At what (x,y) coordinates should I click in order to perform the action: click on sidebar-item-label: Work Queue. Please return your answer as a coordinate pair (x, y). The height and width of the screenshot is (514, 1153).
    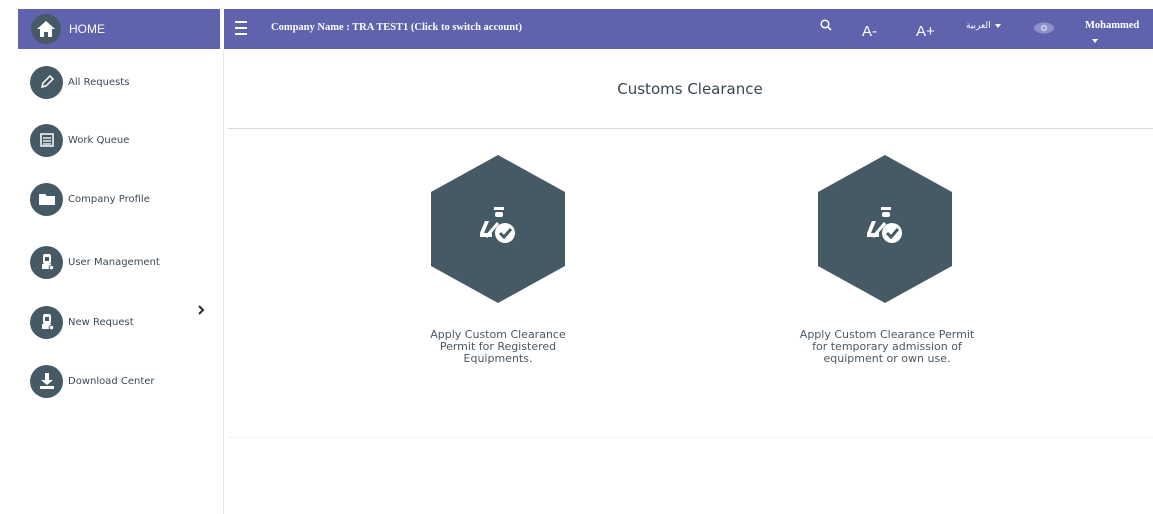
    Looking at the image, I should click on (99, 140).